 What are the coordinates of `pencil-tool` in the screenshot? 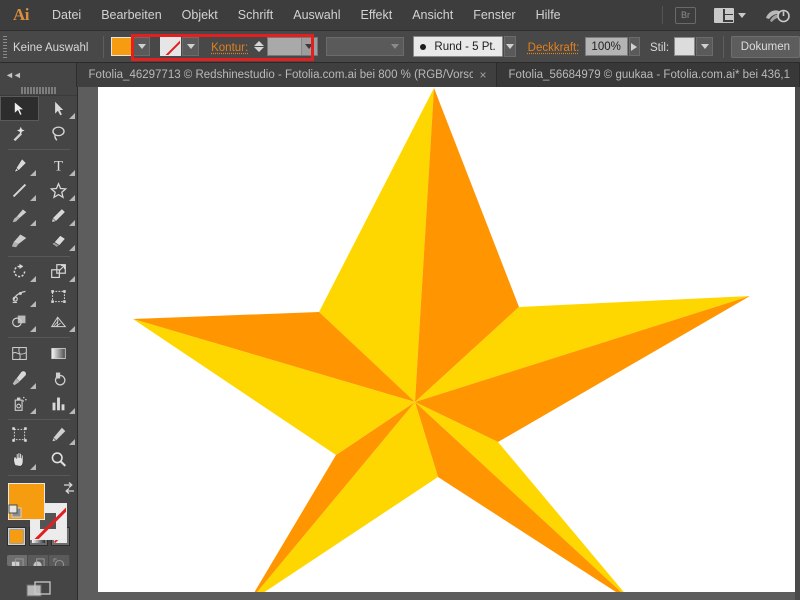 It's located at (58, 215).